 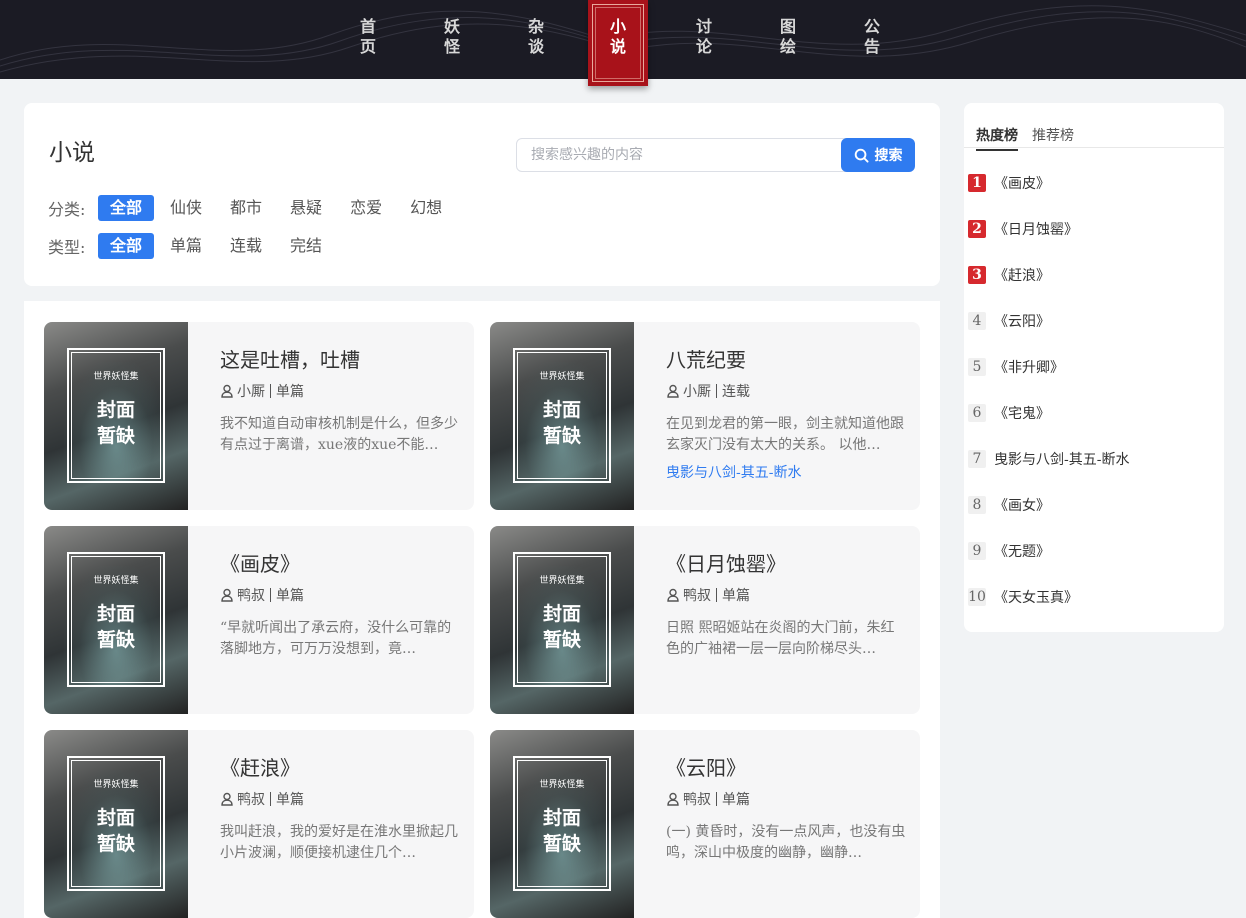 I want to click on ranking-item: 10 《天女玉真》, so click(x=1023, y=597).